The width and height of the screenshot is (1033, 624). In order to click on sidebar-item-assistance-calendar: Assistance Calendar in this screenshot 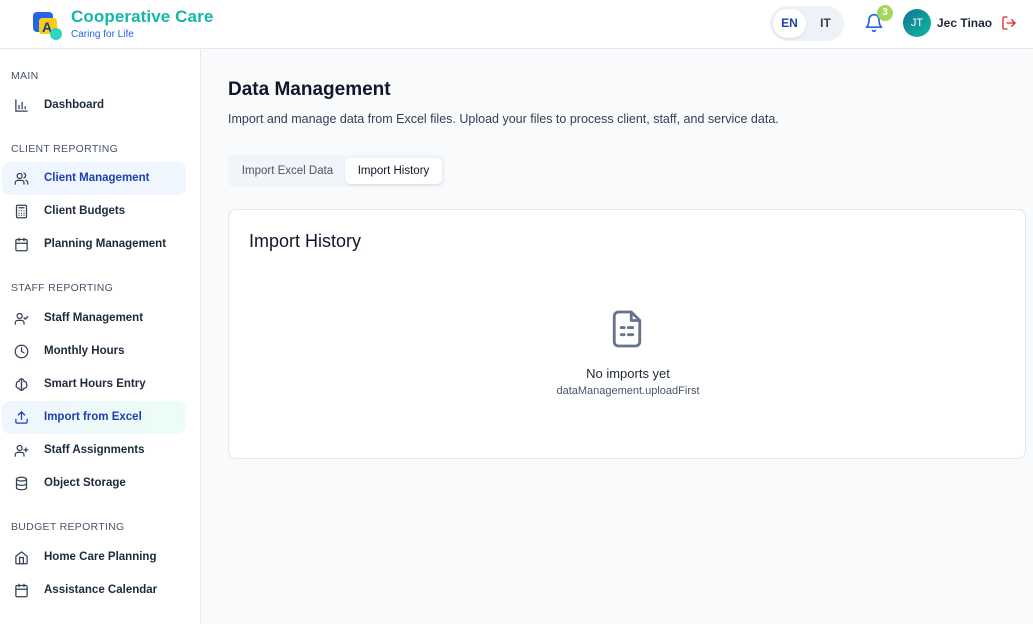, I will do `click(94, 590)`.